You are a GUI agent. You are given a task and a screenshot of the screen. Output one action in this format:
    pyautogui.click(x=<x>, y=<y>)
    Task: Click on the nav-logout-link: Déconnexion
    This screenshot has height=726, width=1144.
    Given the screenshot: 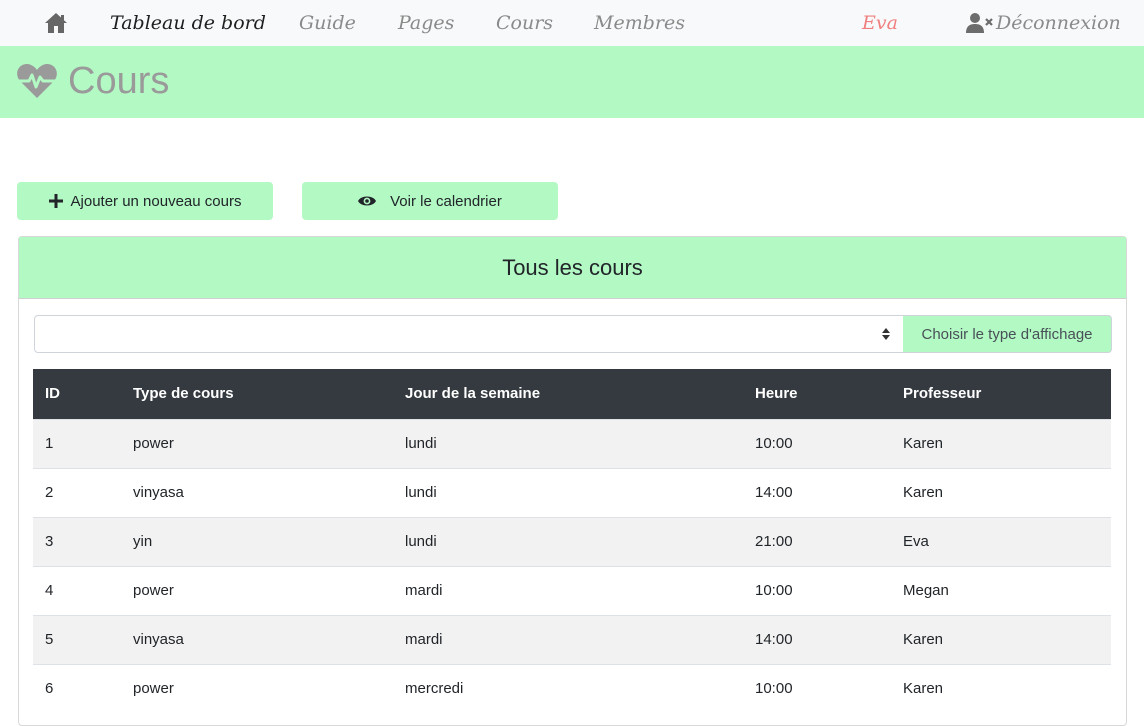 What is the action you would take?
    pyautogui.click(x=1058, y=23)
    